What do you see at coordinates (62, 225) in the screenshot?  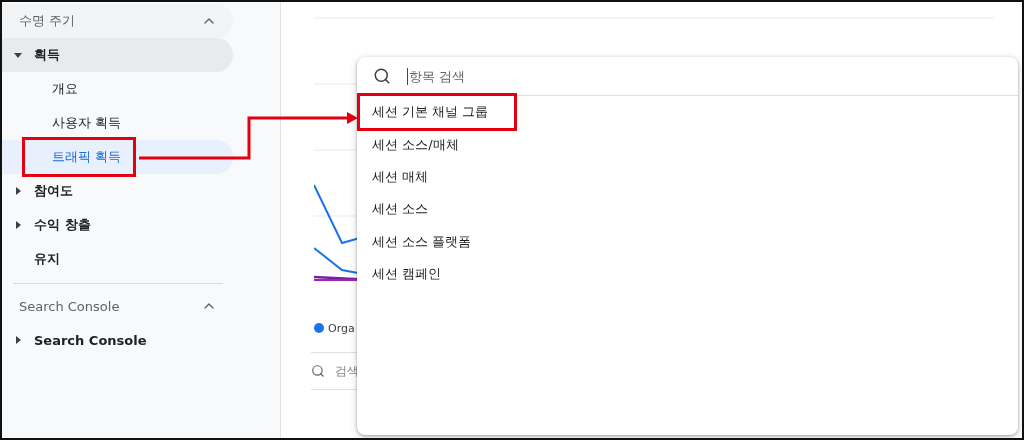 I see `nav-label: 수익 창출` at bounding box center [62, 225].